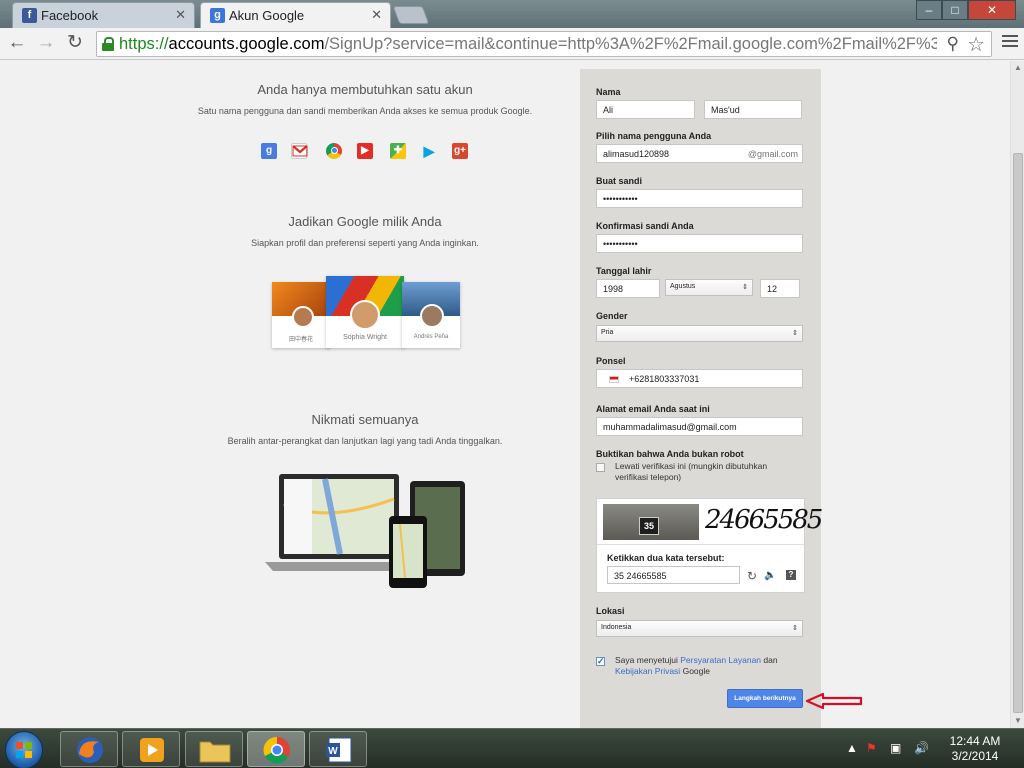 The width and height of the screenshot is (1024, 768). What do you see at coordinates (647, 671) in the screenshot?
I see `privacy-policy-link: Kebijakan Privasi` at bounding box center [647, 671].